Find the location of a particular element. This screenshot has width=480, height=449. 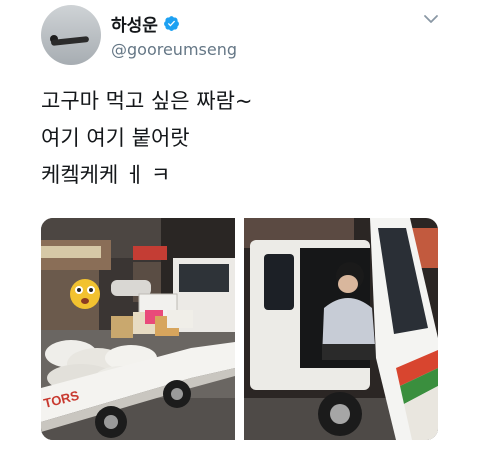

tweet-text: 고구마 먹고 싶은 짜람~ 여기 여기 붙어랏케켘케케 ㅔ ㅋ is located at coordinates (147, 138).